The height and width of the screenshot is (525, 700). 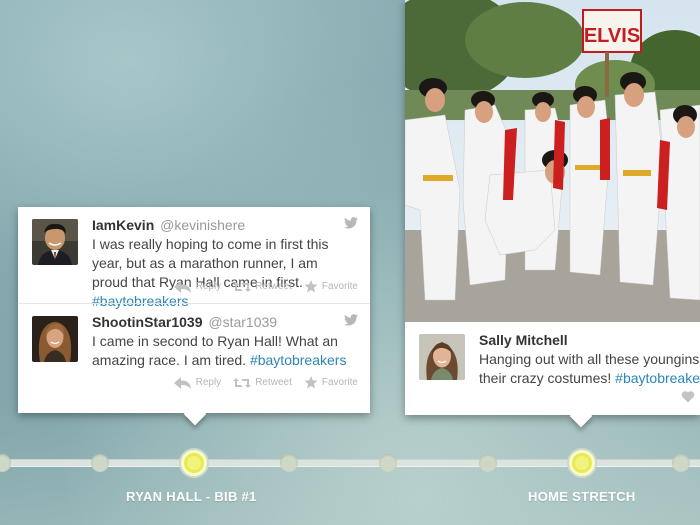 What do you see at coordinates (612, 36) in the screenshot?
I see `svg-text: ELVIS` at bounding box center [612, 36].